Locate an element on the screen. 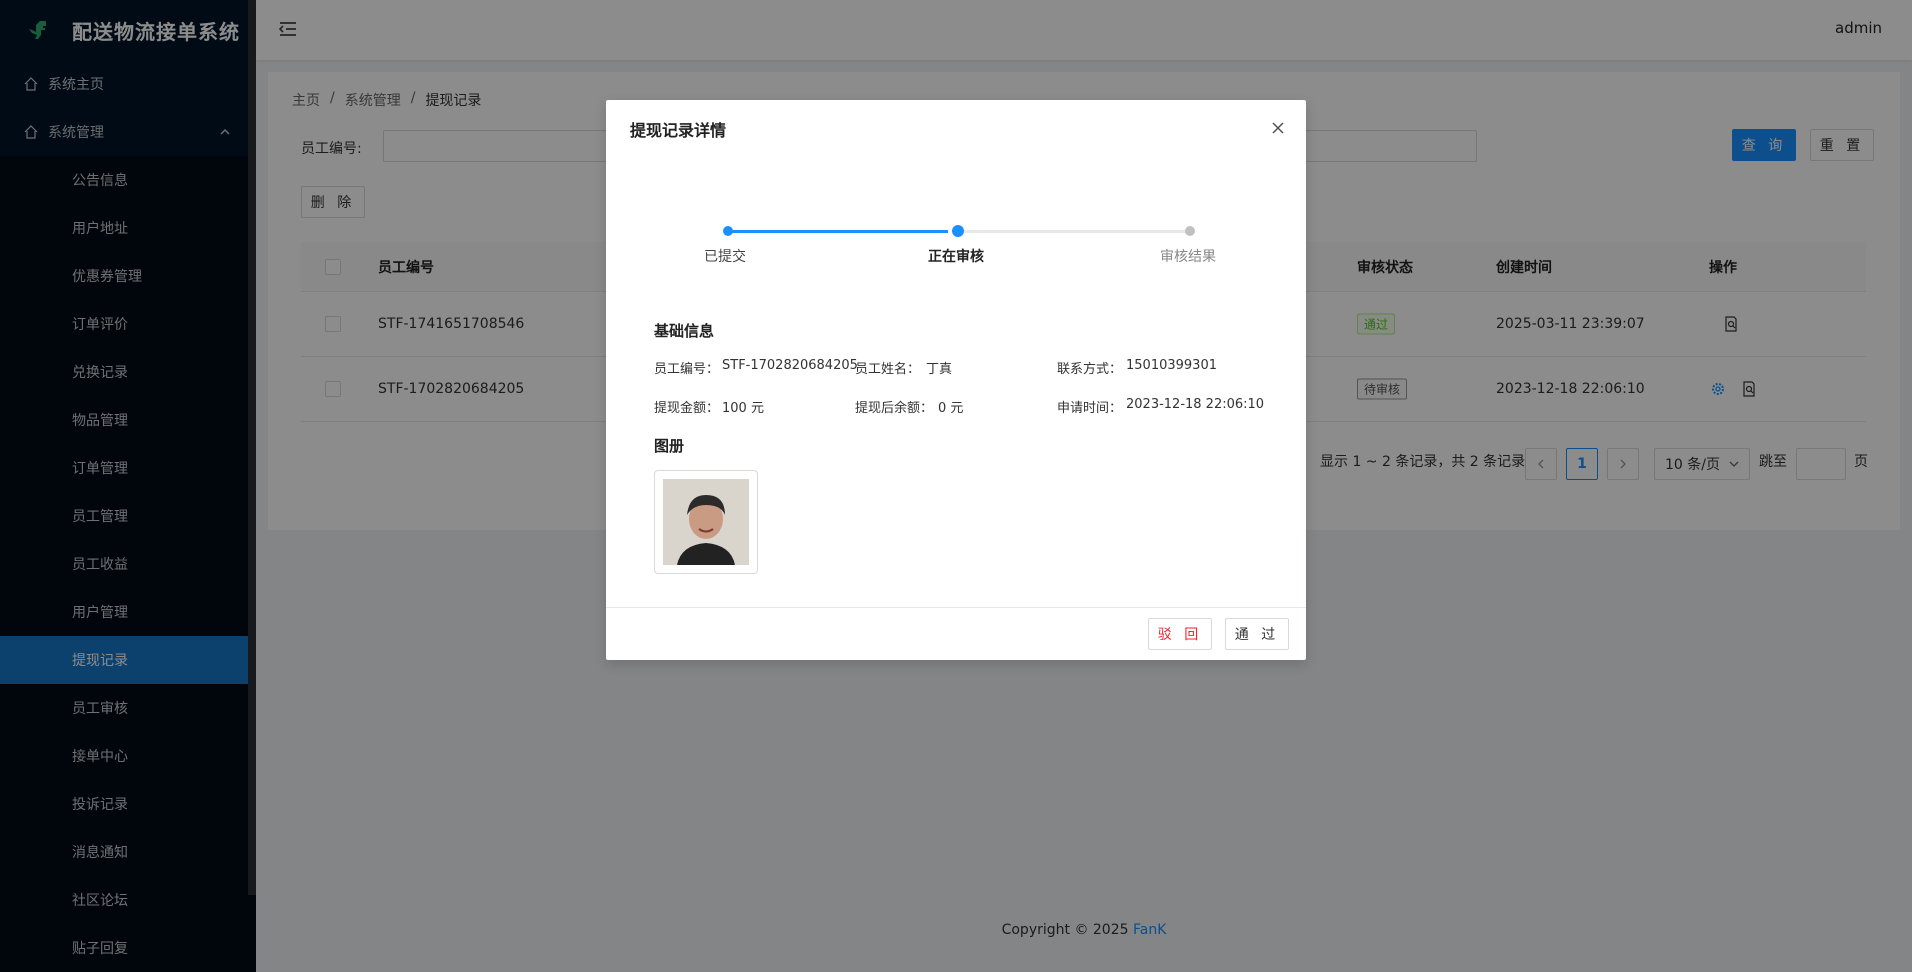  modal-title: 提现记录详情 is located at coordinates (678, 130).